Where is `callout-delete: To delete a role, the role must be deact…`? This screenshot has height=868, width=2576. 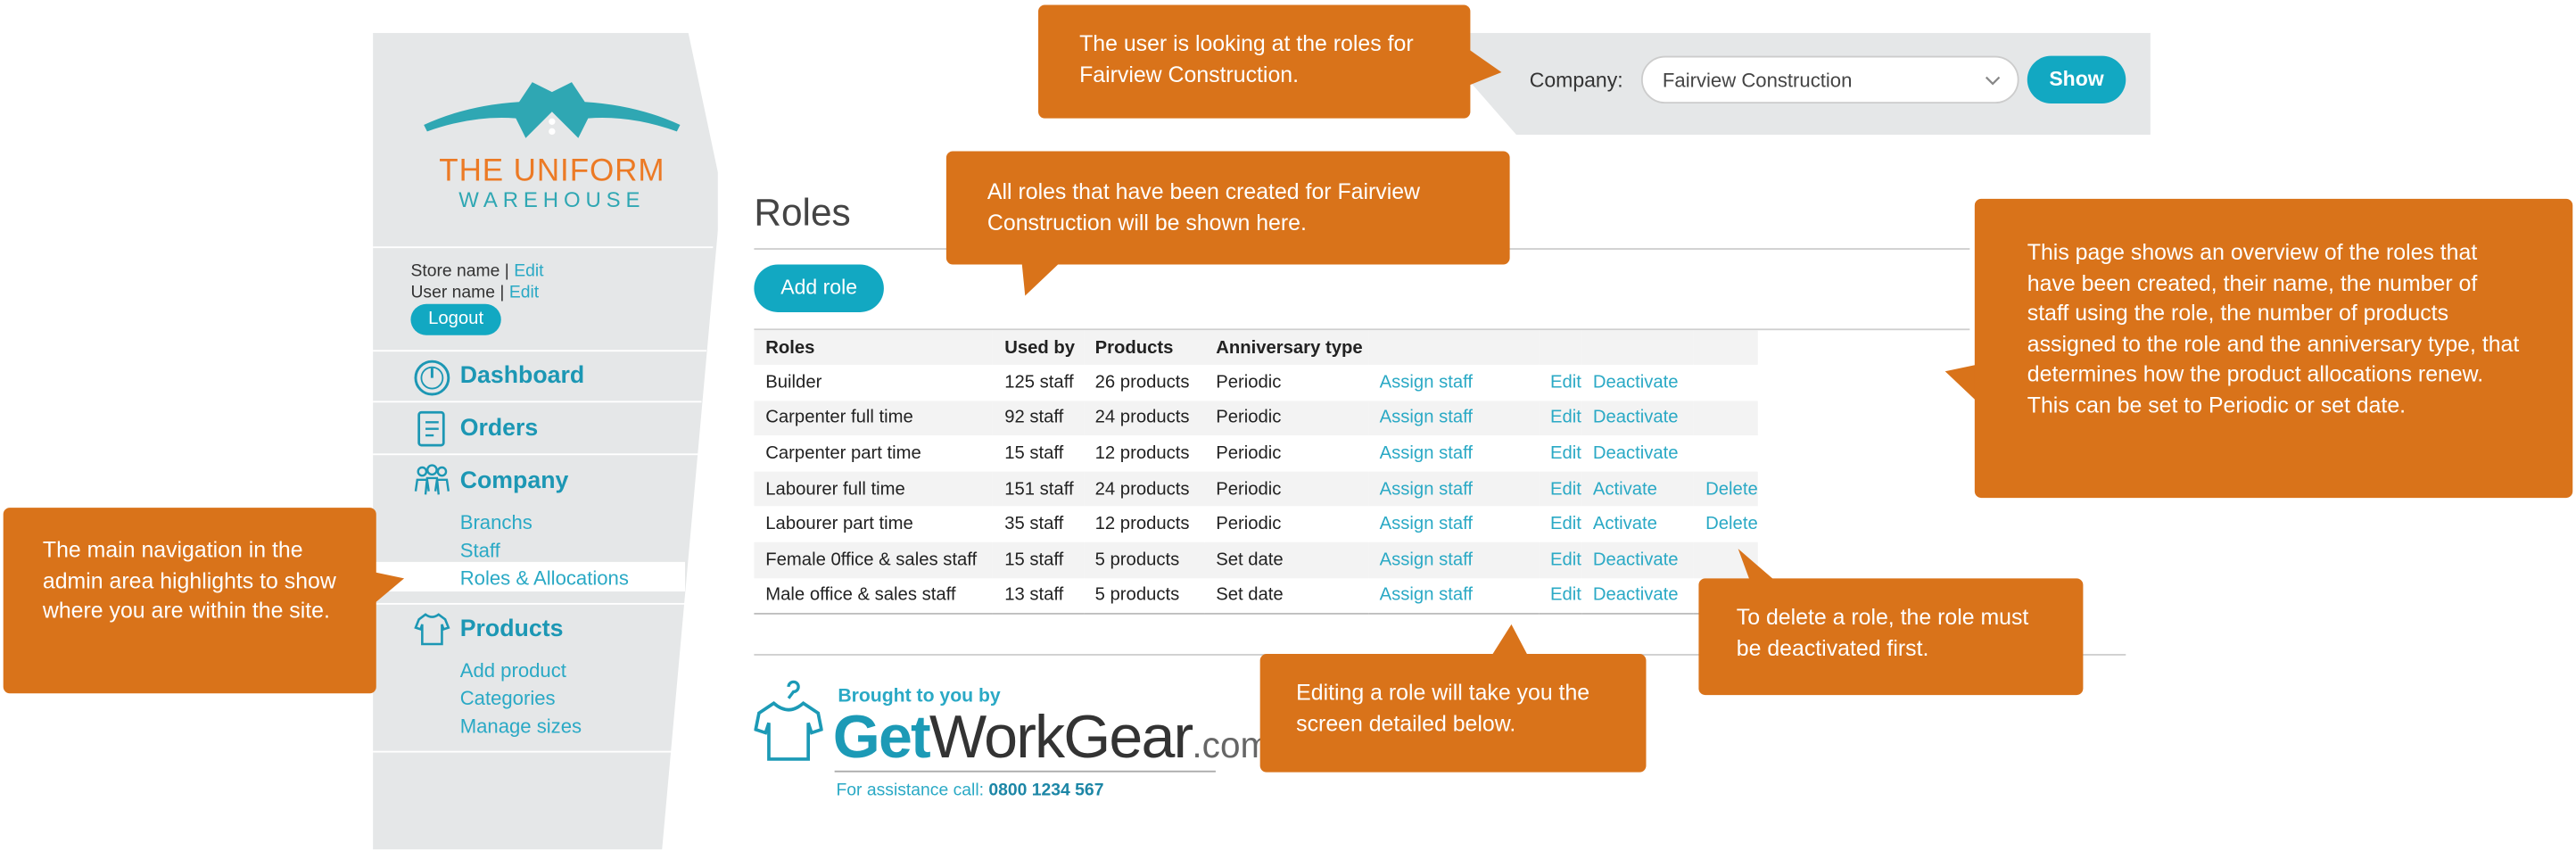
callout-delete: To delete a role, the role must be deact… is located at coordinates (1891, 637).